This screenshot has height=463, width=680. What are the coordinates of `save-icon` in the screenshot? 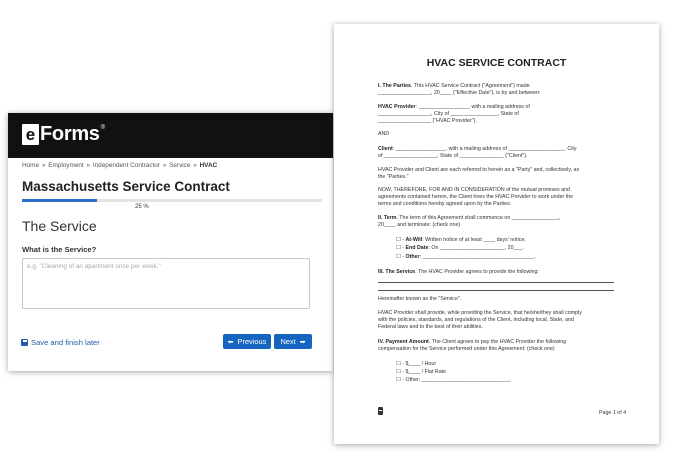 It's located at (24, 342).